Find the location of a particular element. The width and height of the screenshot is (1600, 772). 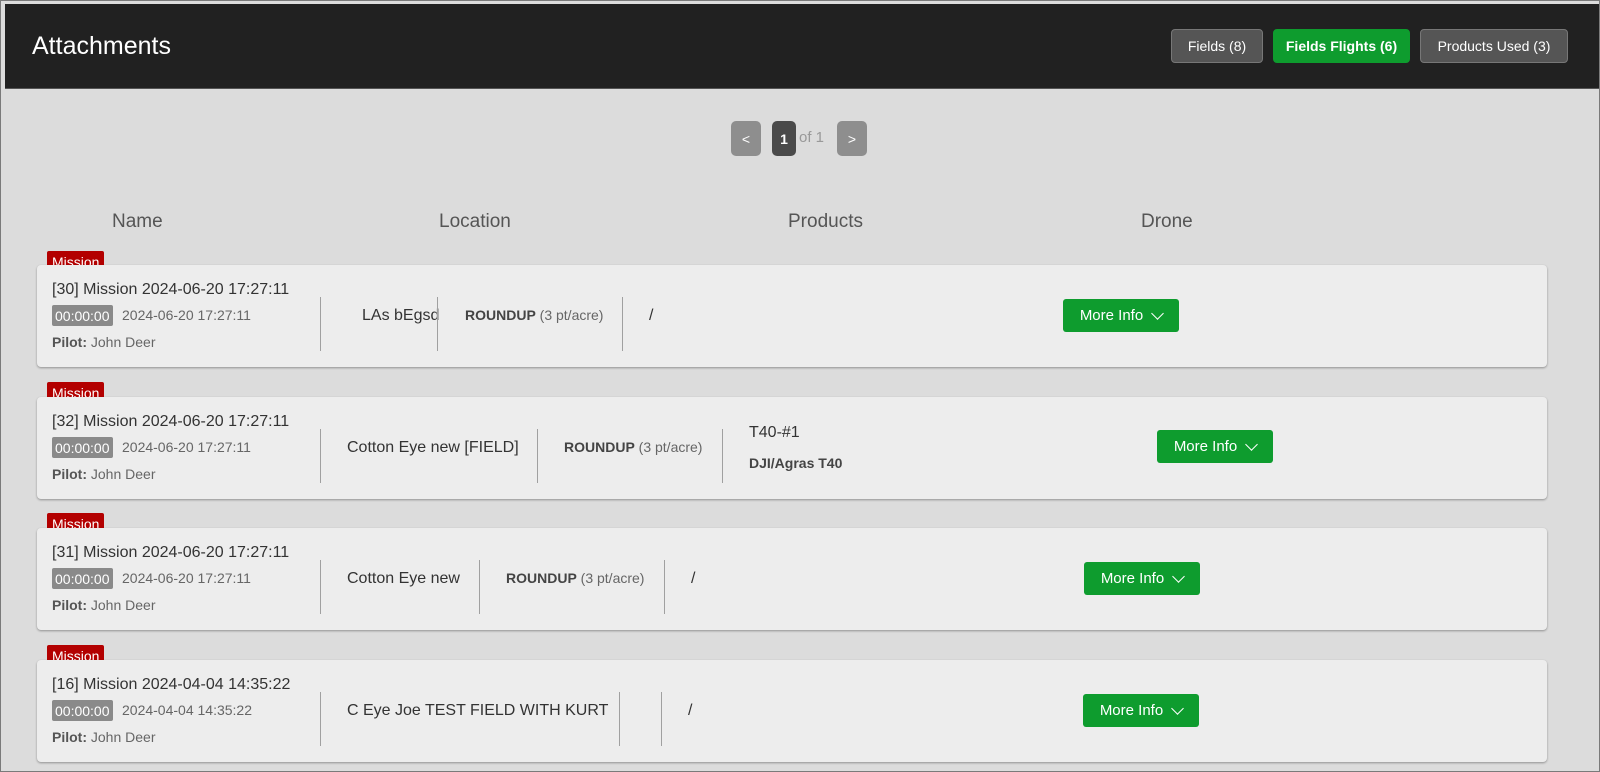

mission-location: Cotton Eye new [FIELD] is located at coordinates (433, 447).